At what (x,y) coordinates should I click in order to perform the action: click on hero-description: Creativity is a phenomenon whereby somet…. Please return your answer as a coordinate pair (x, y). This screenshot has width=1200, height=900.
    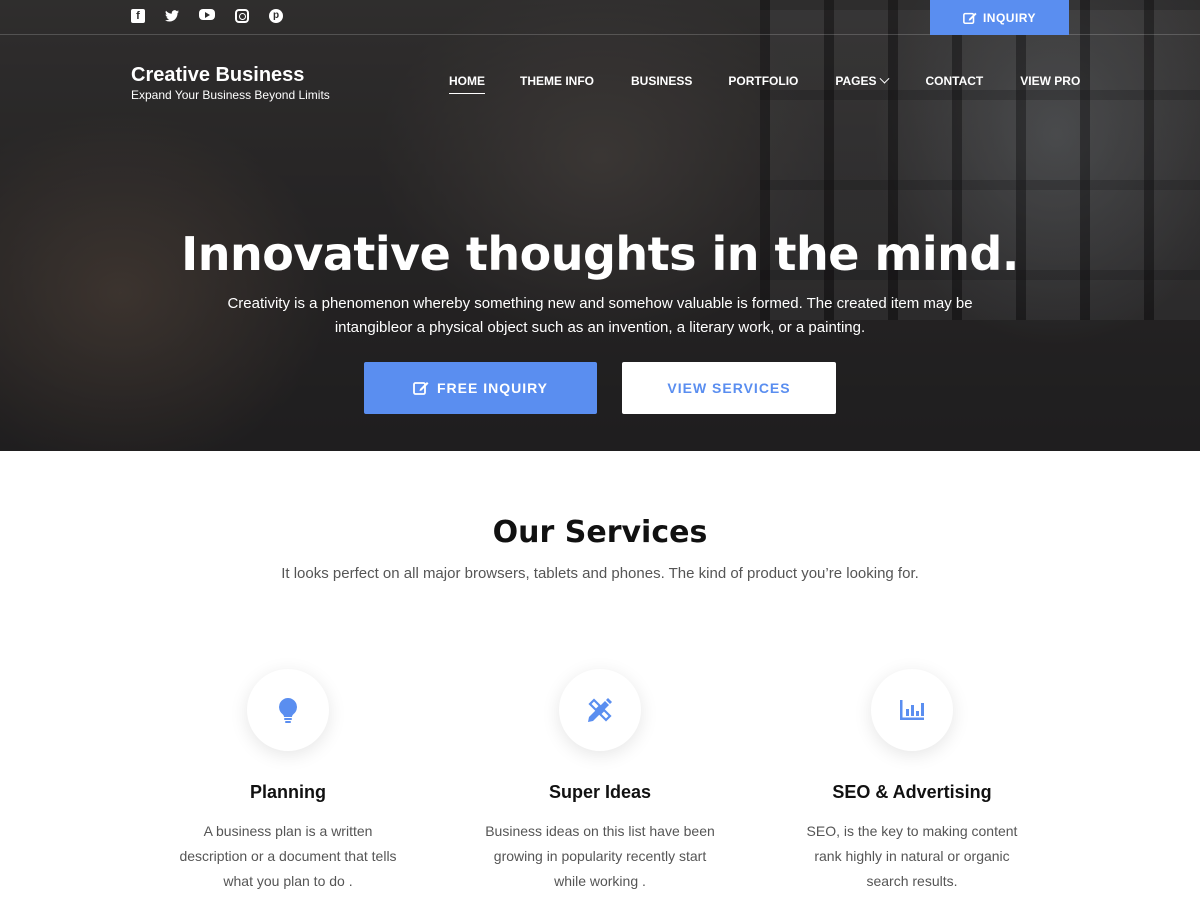
    Looking at the image, I should click on (600, 315).